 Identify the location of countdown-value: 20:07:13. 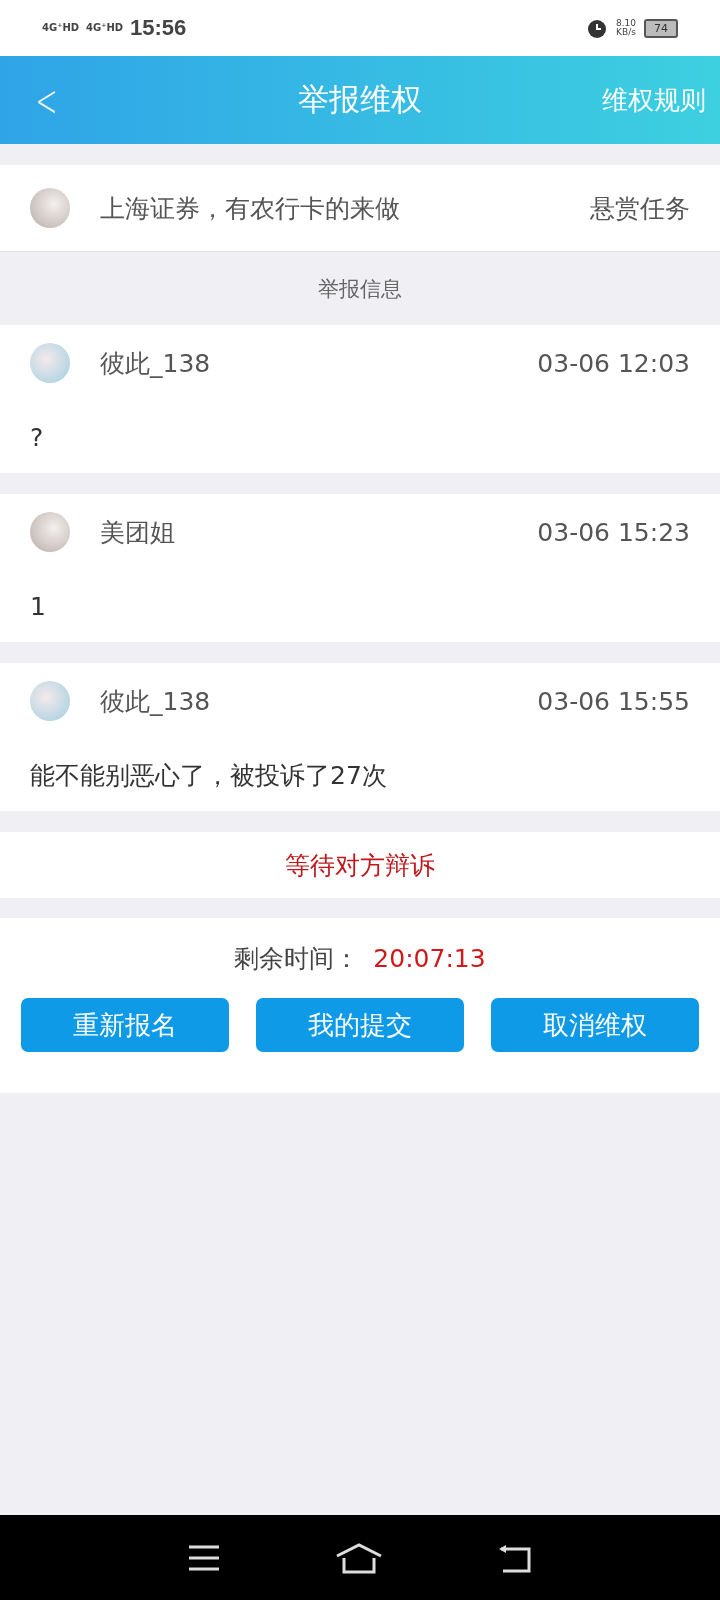
(429, 958).